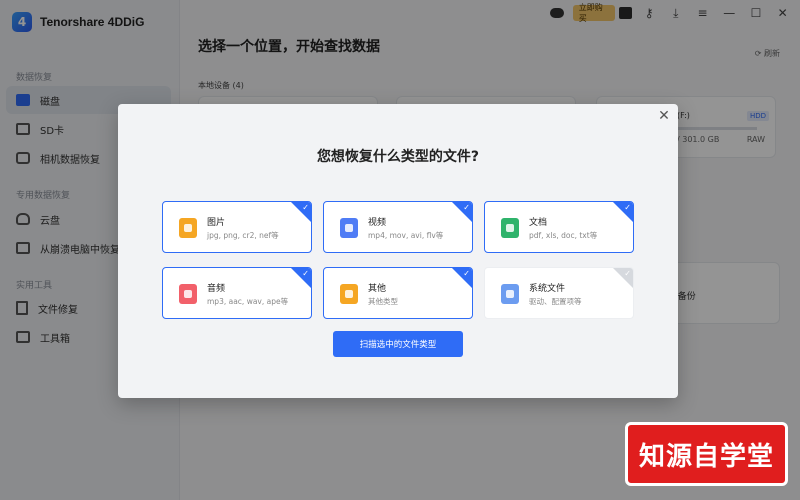  Describe the element at coordinates (398, 157) in the screenshot. I see `dialog-title: 您想恢复什么类型的文件?` at that location.